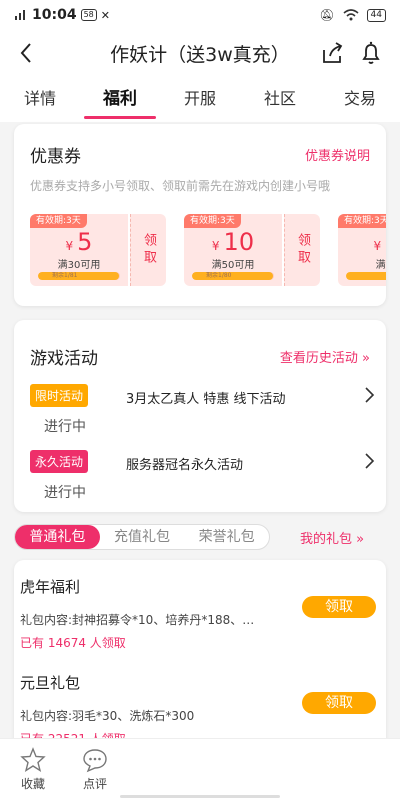 The width and height of the screenshot is (400, 800). What do you see at coordinates (203, 475) in the screenshot?
I see `activity-item: 永久活动 服务器冠名永久活动 进行中` at bounding box center [203, 475].